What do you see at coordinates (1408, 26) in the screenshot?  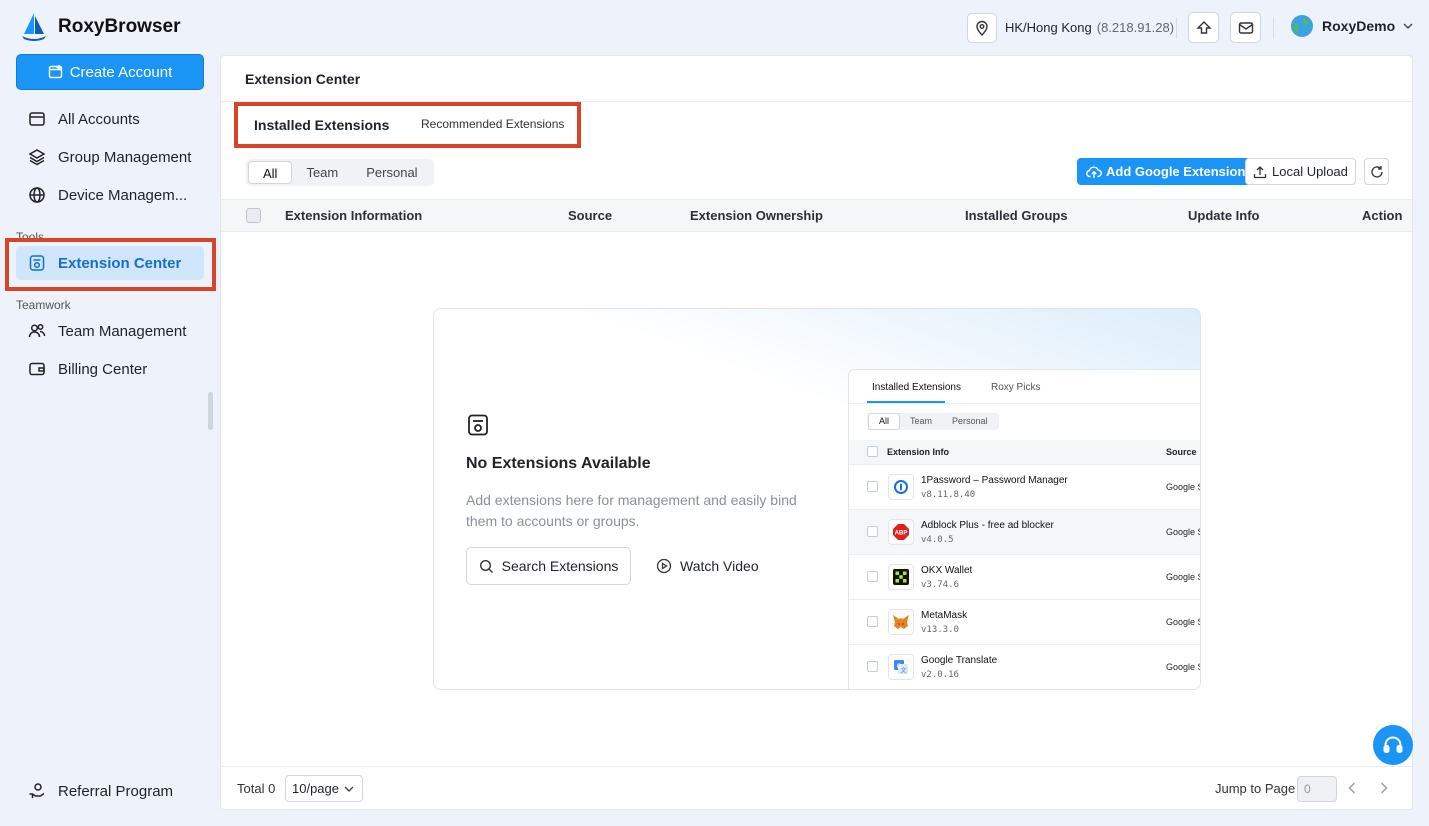 I see `chevron-down-icon` at bounding box center [1408, 26].